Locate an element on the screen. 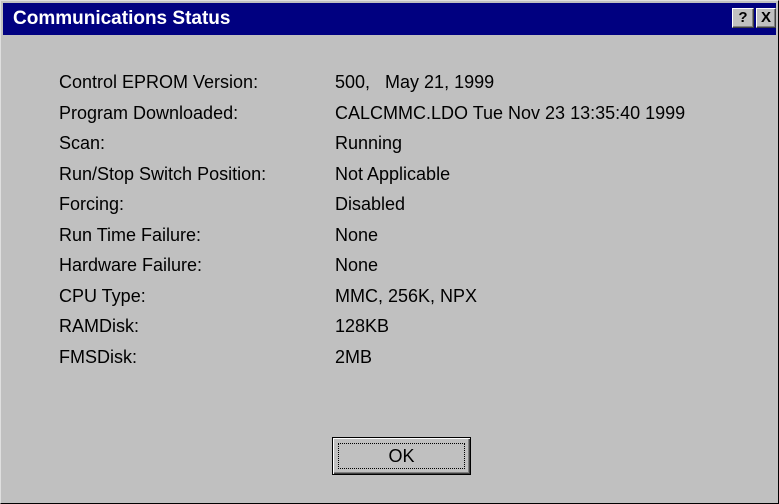  status-value: 500, May 21, 1999 is located at coordinates (415, 82).